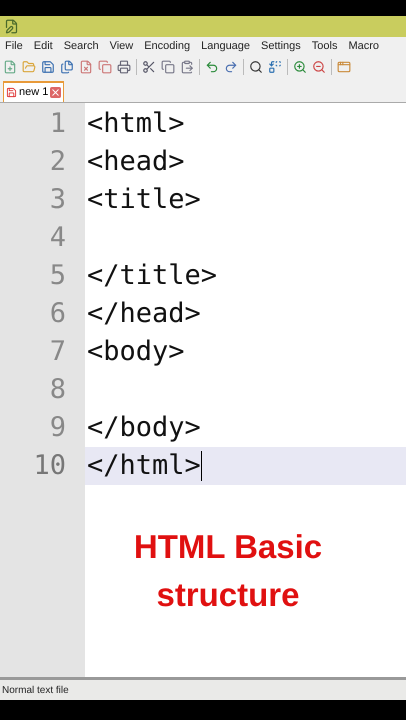  Describe the element at coordinates (344, 67) in the screenshot. I see `window-icon` at that location.